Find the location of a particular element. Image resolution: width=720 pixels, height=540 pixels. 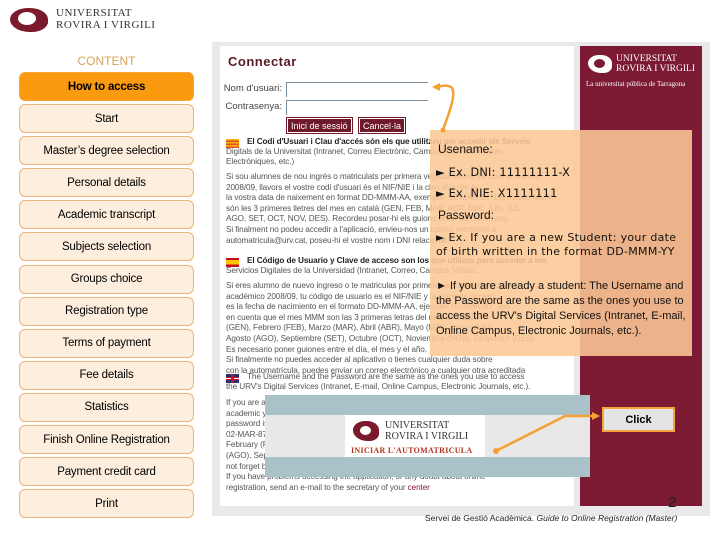

sidebar-title: CONTENT is located at coordinates (106, 61).